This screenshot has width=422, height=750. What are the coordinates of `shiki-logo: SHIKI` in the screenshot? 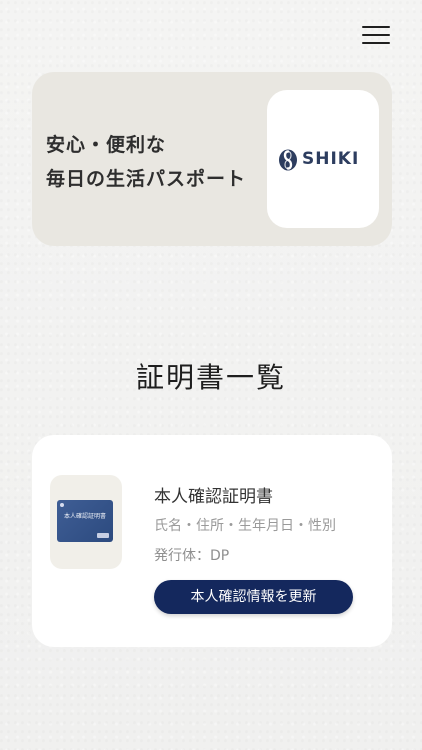 It's located at (323, 159).